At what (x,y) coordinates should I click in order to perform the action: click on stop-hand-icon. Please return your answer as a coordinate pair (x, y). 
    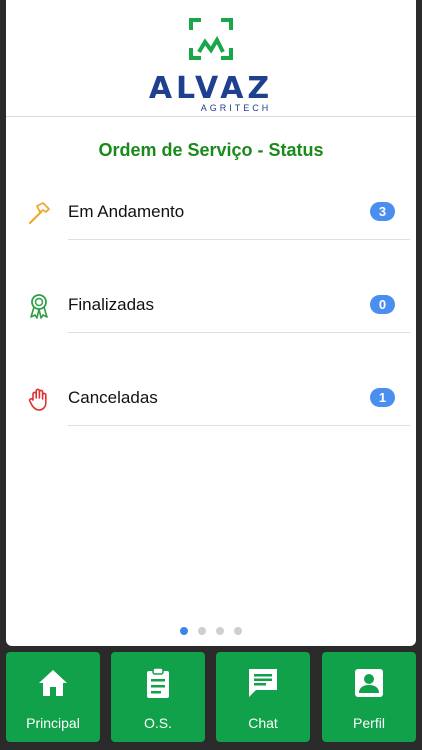
    Looking at the image, I should click on (37, 399).